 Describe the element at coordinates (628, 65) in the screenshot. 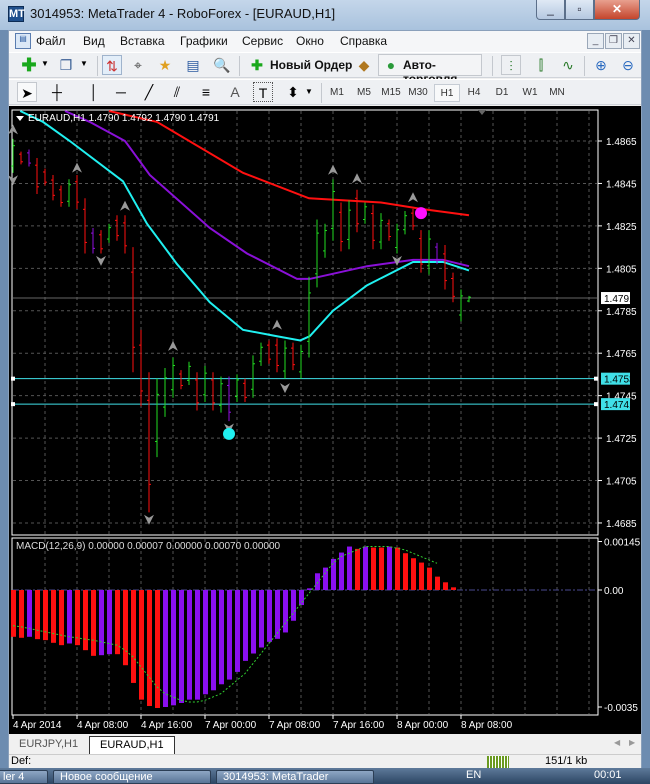

I see `zoom-out-icon: ⊖` at that location.